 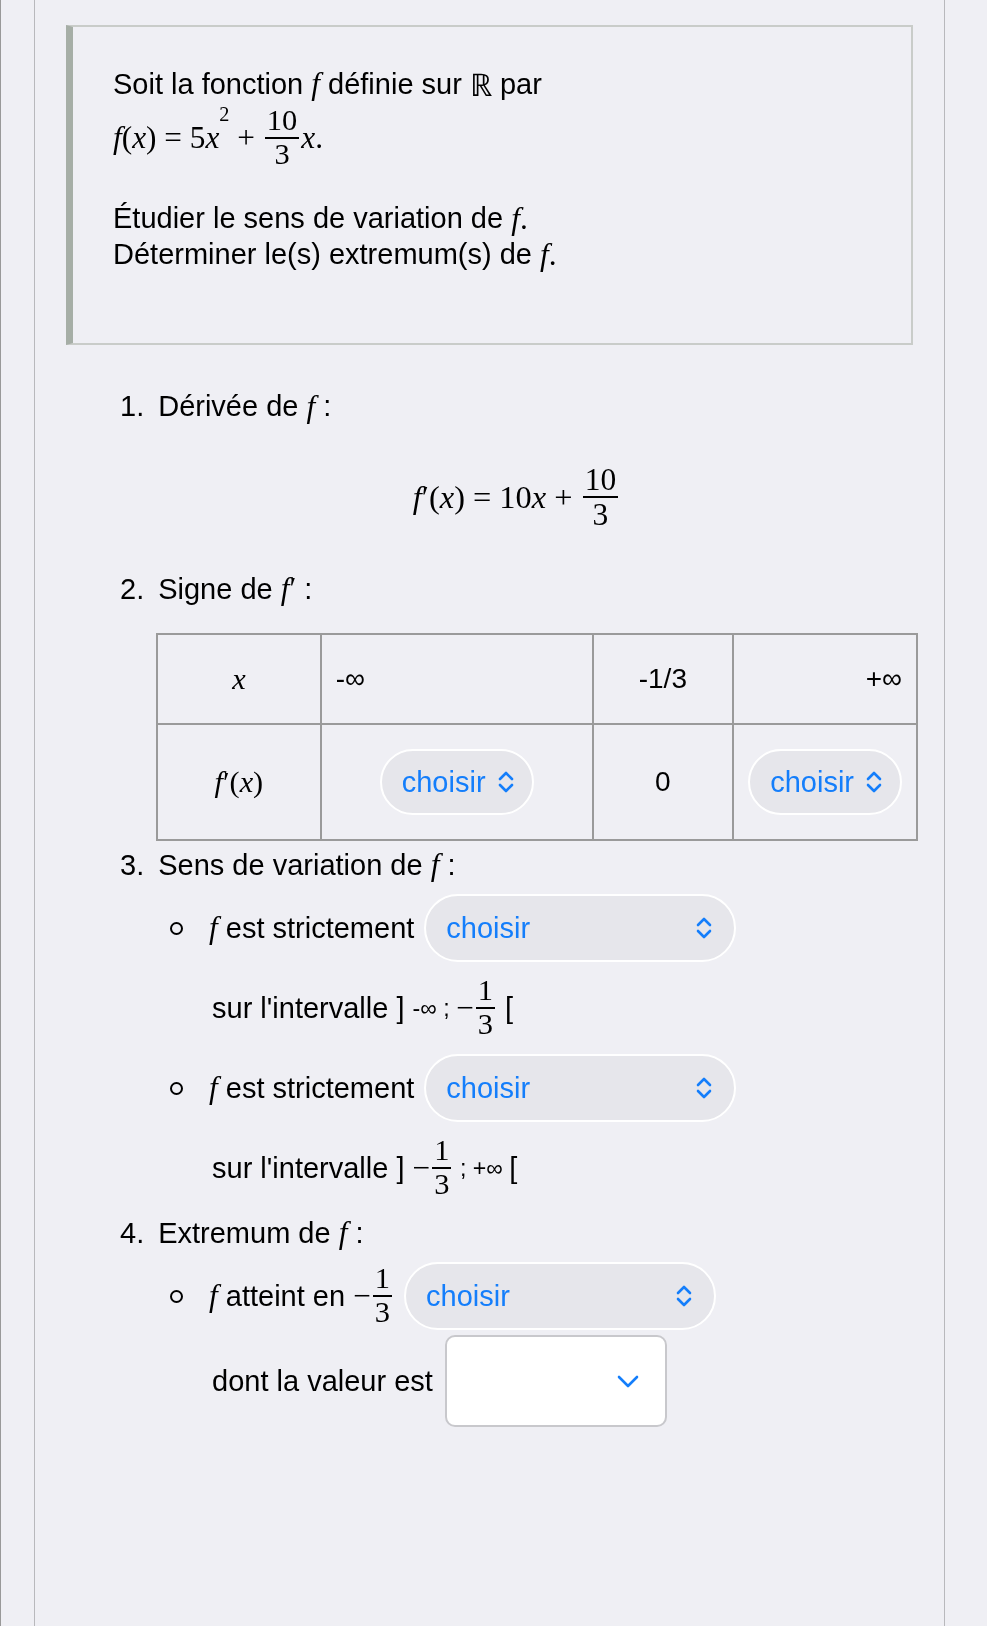 I want to click on statement-text: Soit la fonction f définie sur ℝ par, so click(x=327, y=85).